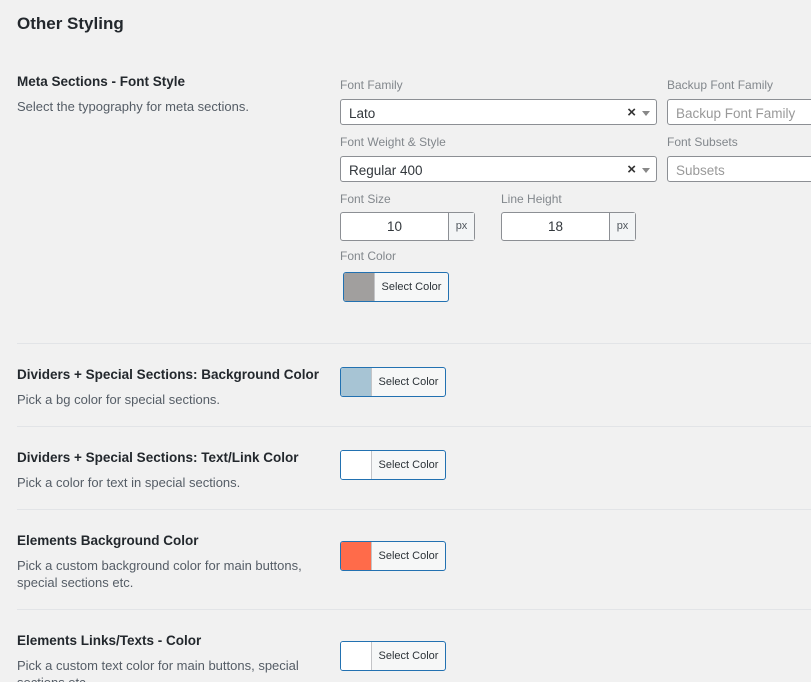  What do you see at coordinates (622, 226) in the screenshot?
I see `line-height-unit: px` at bounding box center [622, 226].